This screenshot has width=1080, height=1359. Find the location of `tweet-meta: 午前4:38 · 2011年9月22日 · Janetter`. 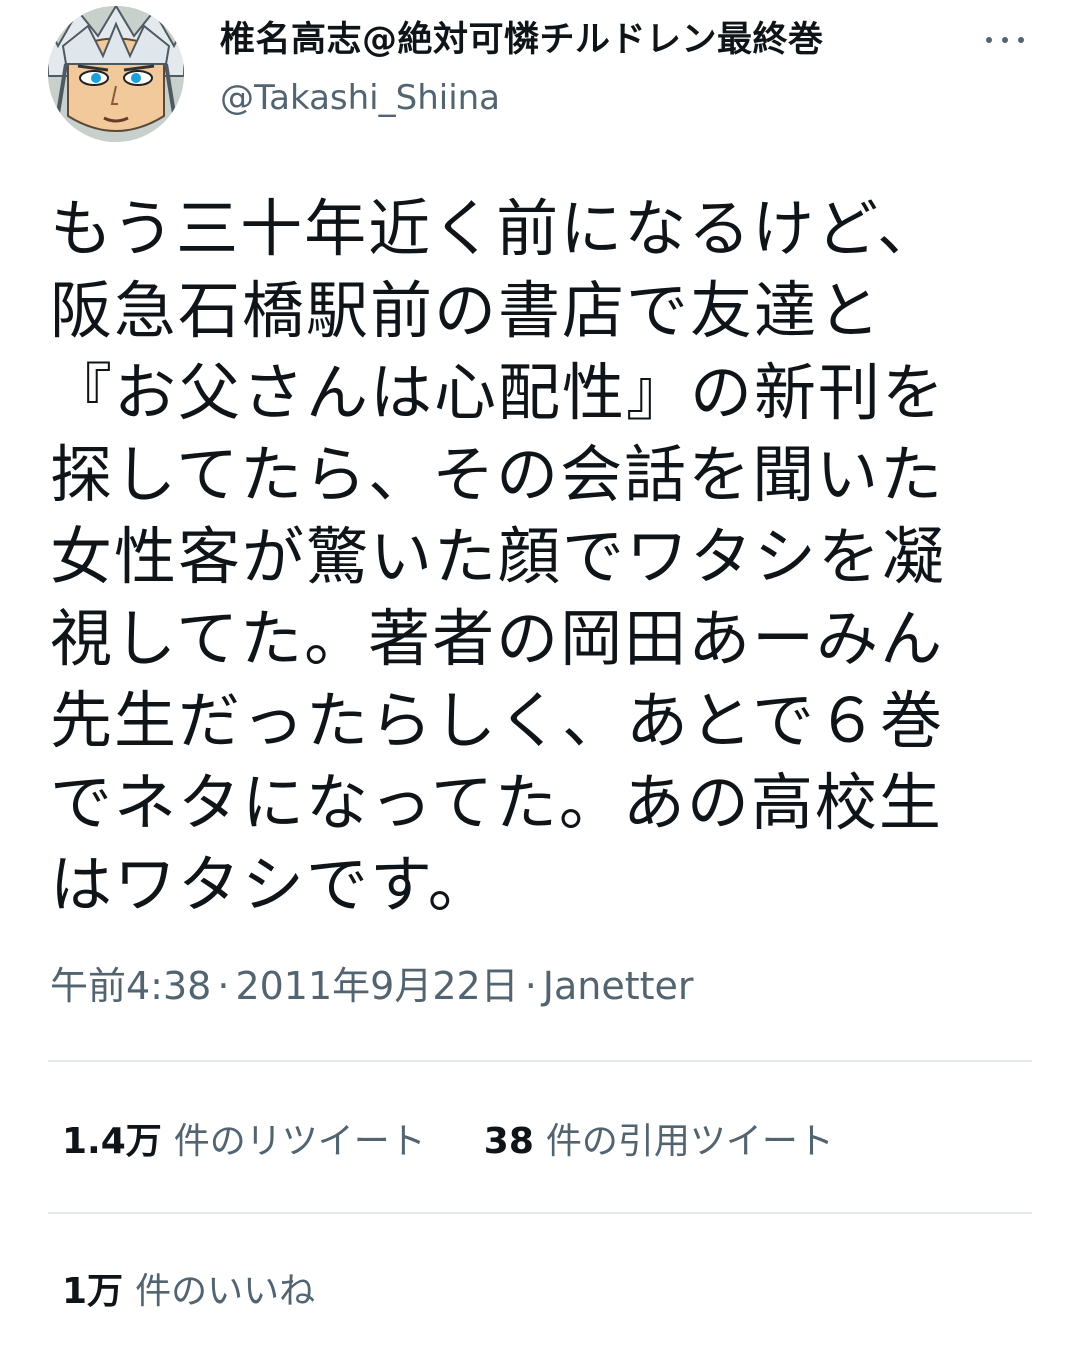

tweet-meta: 午前4:38 · 2011年9月22日 · Janetter is located at coordinates (372, 986).